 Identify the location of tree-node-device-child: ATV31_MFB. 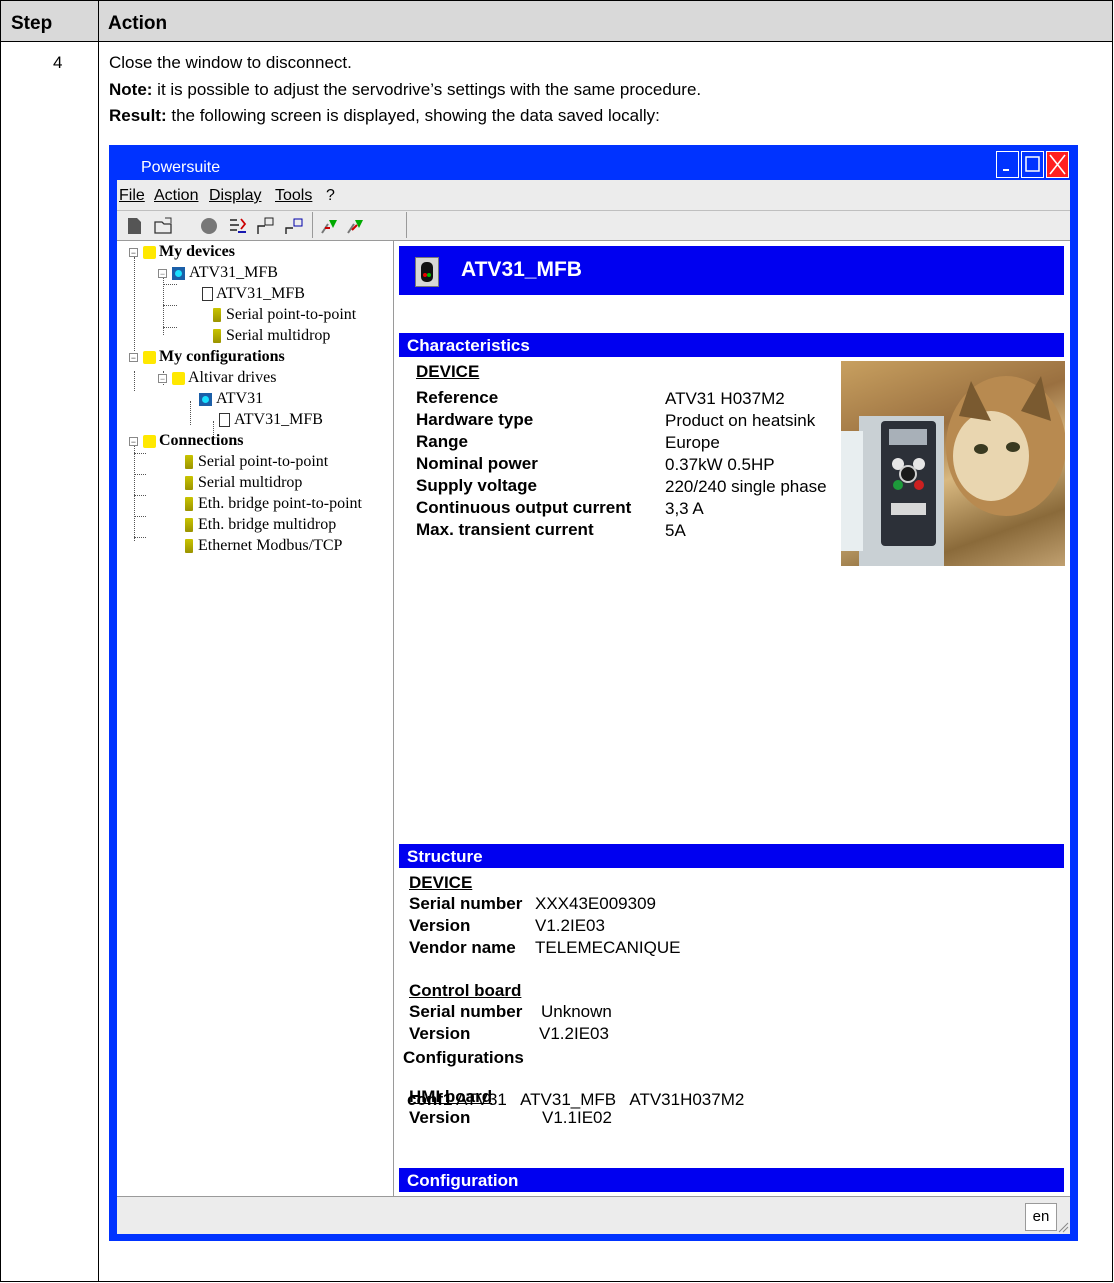
(241, 294).